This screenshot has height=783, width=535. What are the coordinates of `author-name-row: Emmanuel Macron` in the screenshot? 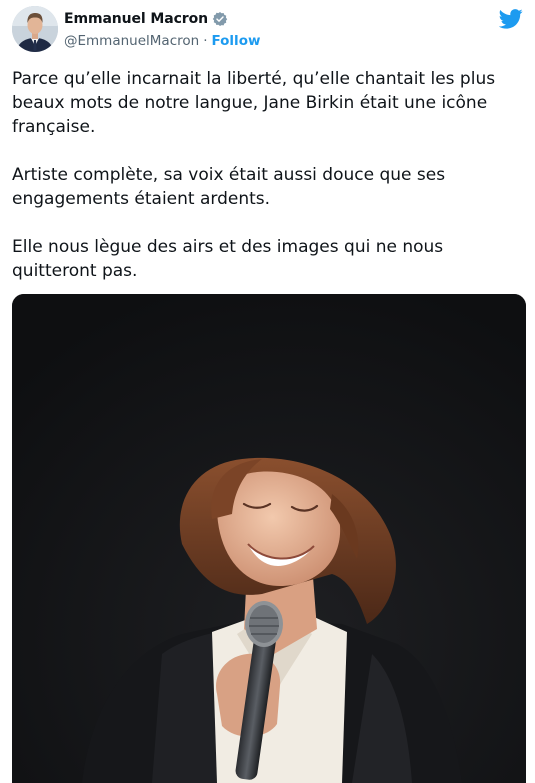 It's located at (146, 19).